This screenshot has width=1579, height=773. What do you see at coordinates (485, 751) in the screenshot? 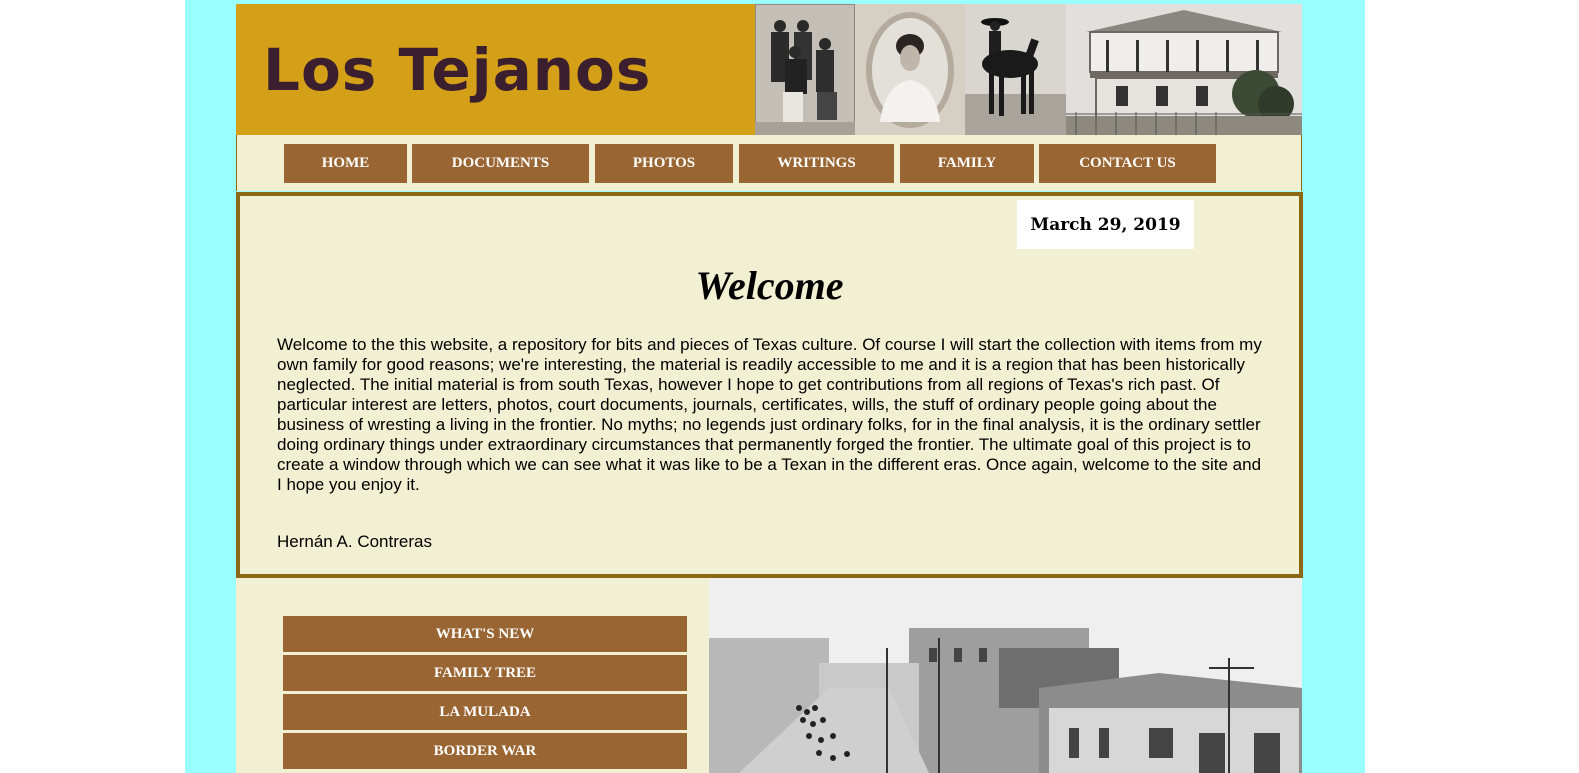
I see `sidebar-item-border-war: BORDER WAR` at bounding box center [485, 751].